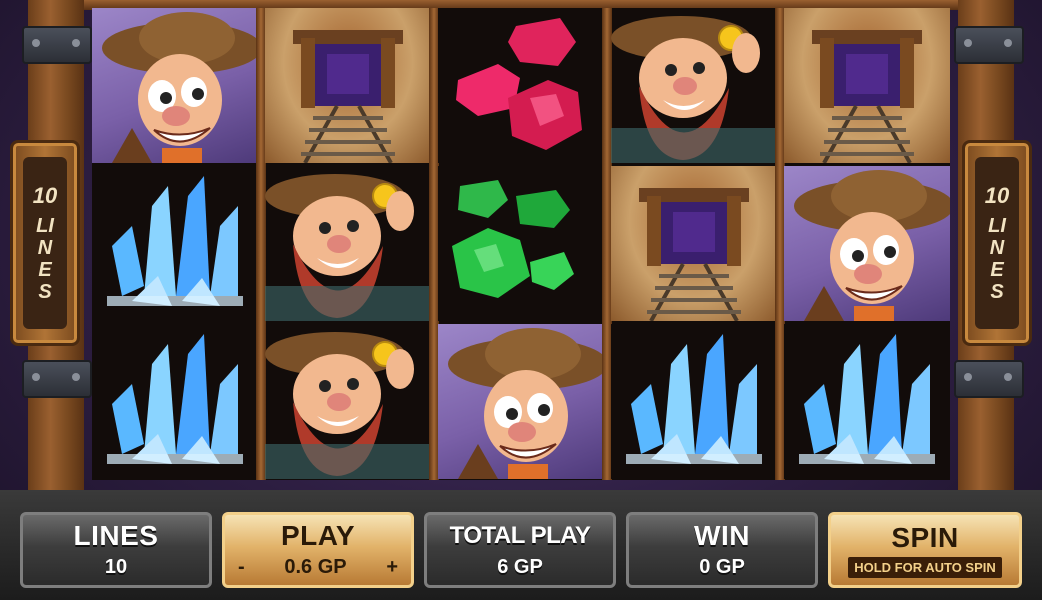 This screenshot has height=600, width=1042. I want to click on win-display: WIN 0 GP, so click(722, 550).